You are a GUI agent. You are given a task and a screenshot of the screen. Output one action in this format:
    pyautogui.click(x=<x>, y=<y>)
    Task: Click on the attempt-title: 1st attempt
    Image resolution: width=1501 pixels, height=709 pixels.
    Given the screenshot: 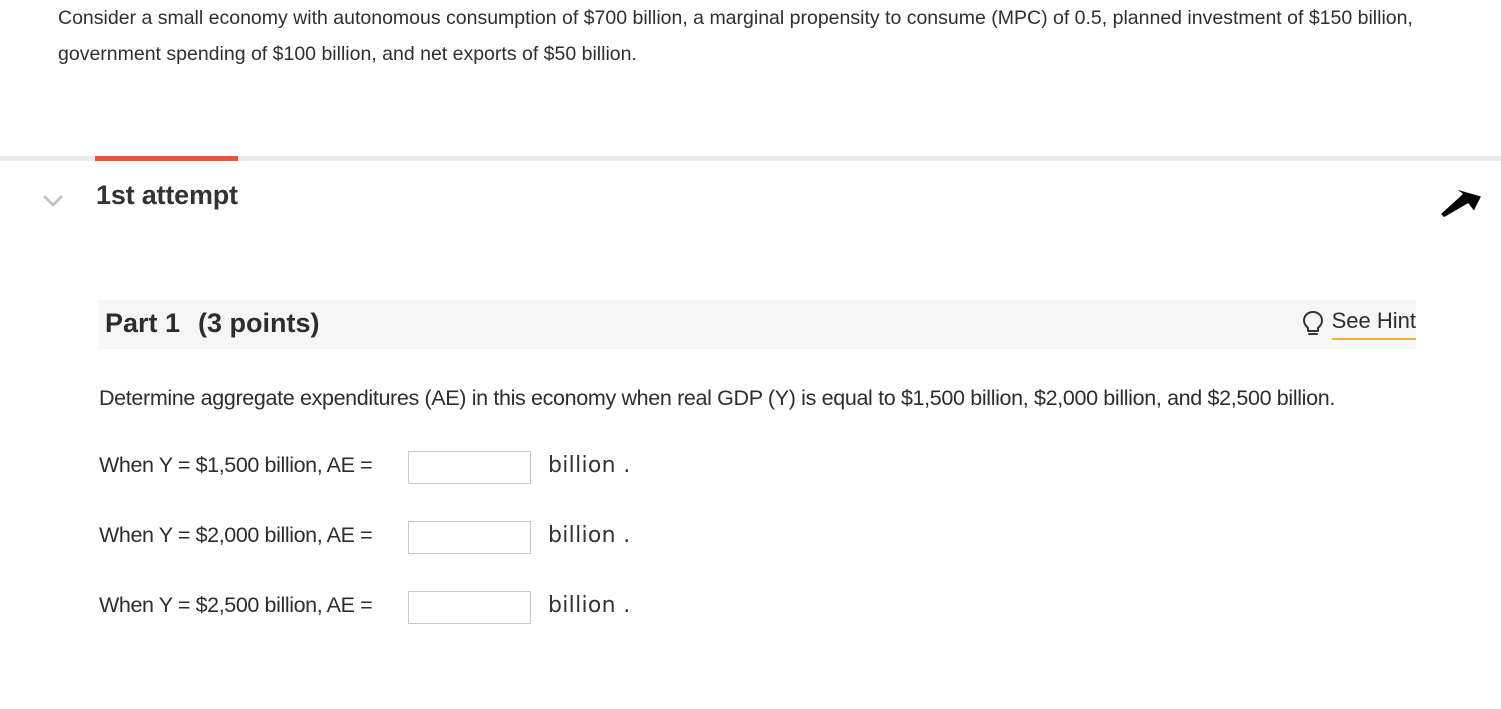 What is the action you would take?
    pyautogui.click(x=167, y=195)
    